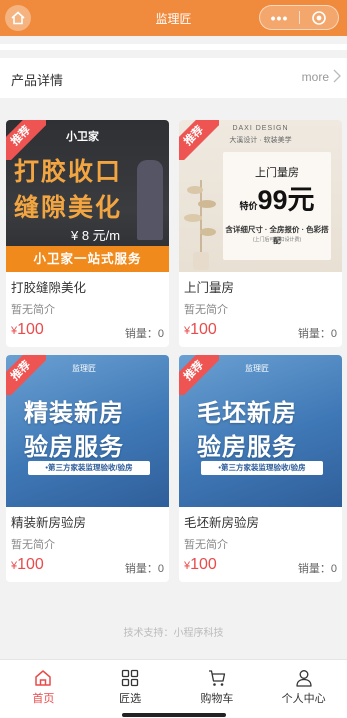 The image size is (347, 718). I want to click on image-price-text: ¥ 8 元/m, so click(96, 235).